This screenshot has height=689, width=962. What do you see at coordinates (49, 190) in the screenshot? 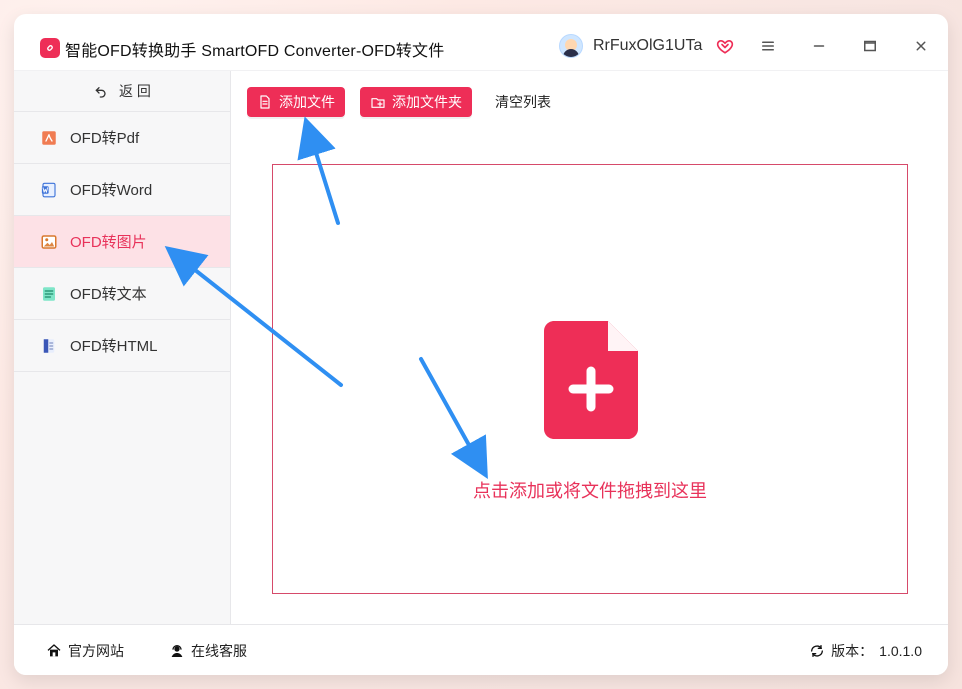
I see `word-icon` at bounding box center [49, 190].